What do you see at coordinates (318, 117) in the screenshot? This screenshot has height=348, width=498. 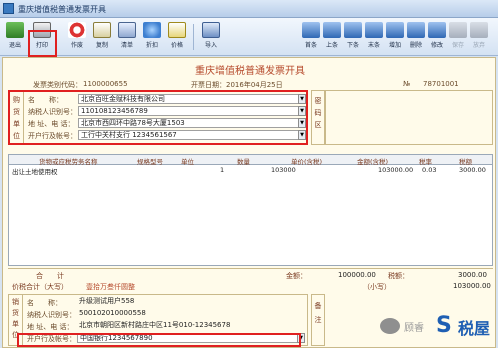 I see `password-area-label: 密码区` at bounding box center [318, 117].